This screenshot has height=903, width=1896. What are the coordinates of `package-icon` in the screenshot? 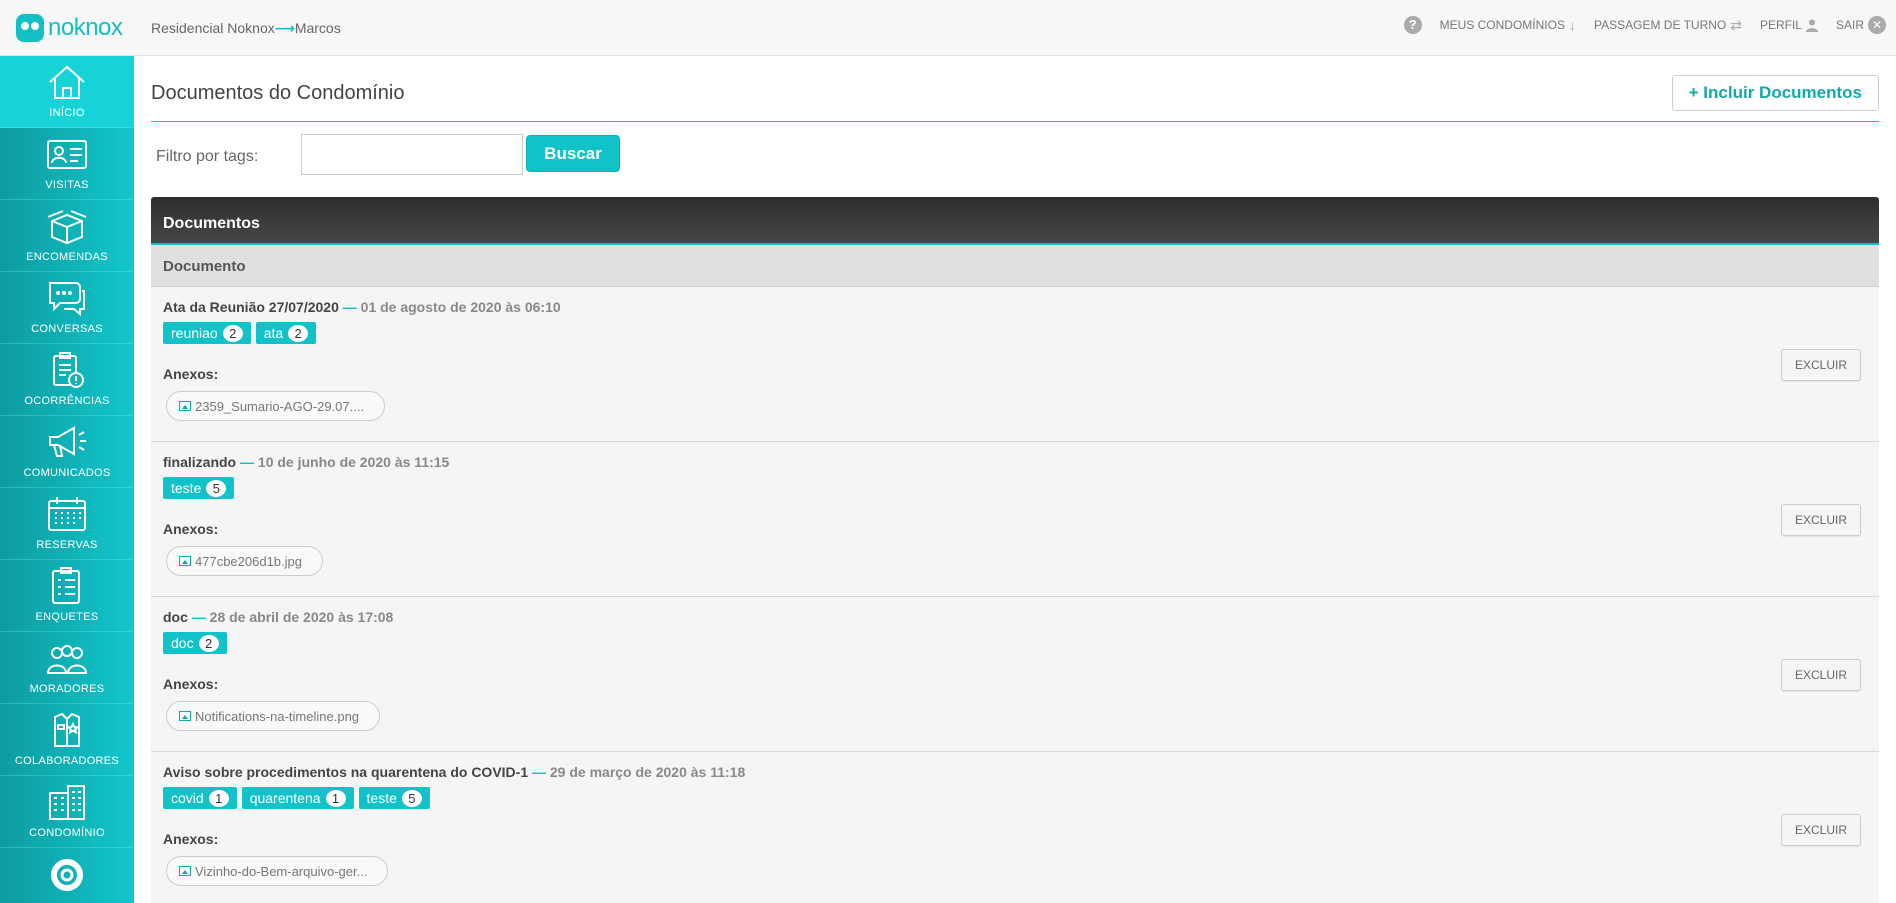 It's located at (67, 227).